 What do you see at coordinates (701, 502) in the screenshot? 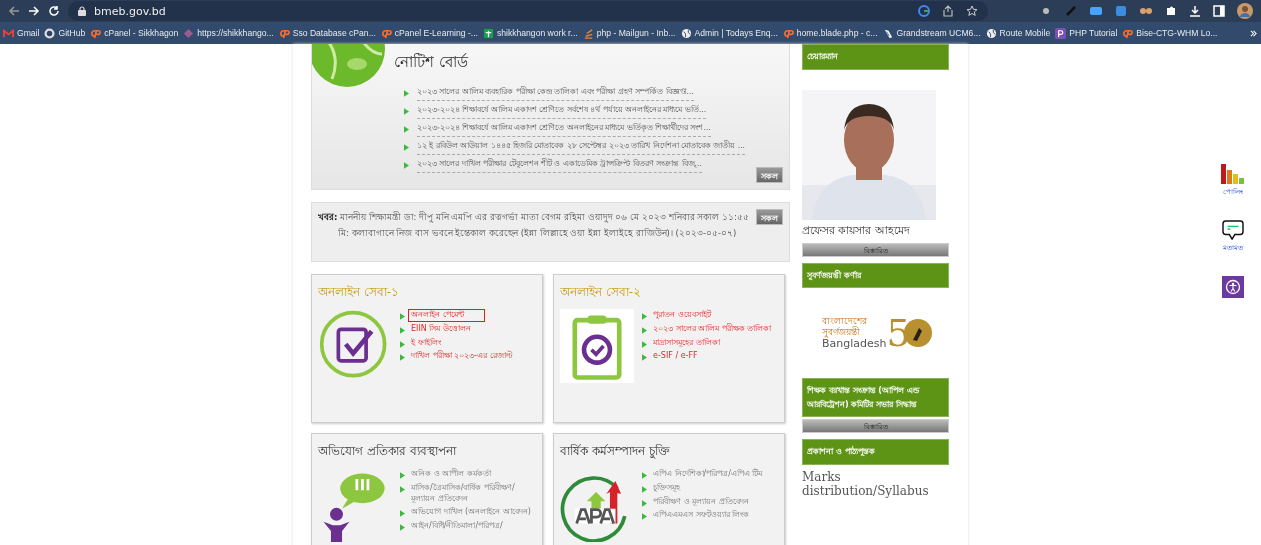
I see `card-link: পরিবীক্ষণ ও মূল্যায়ন প্রতিবেদন` at bounding box center [701, 502].